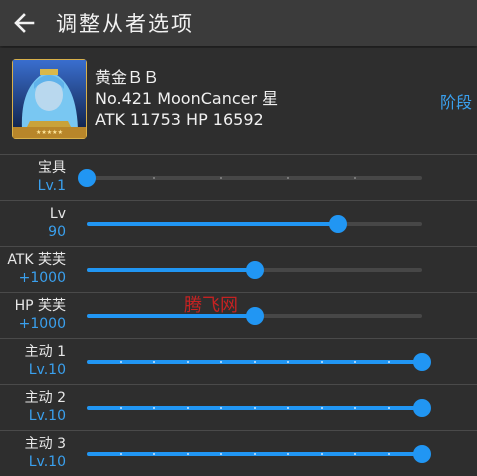 Image resolution: width=477 pixels, height=476 pixels. I want to click on slider-hp_fou, so click(254, 316).